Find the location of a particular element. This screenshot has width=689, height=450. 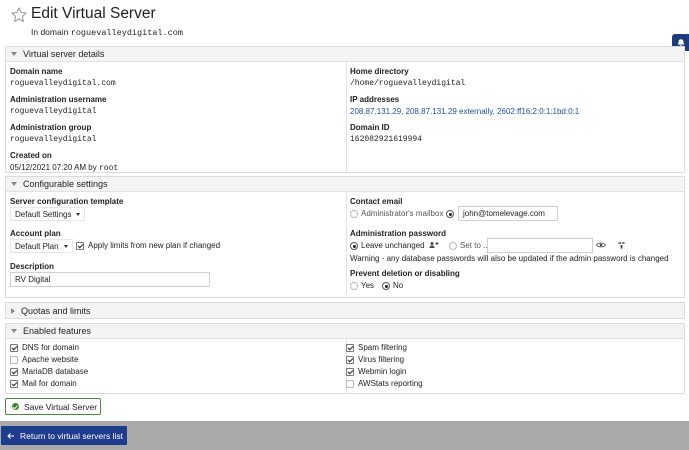

prevent-deletion-label: Prevent deletion or disabling is located at coordinates (405, 273).